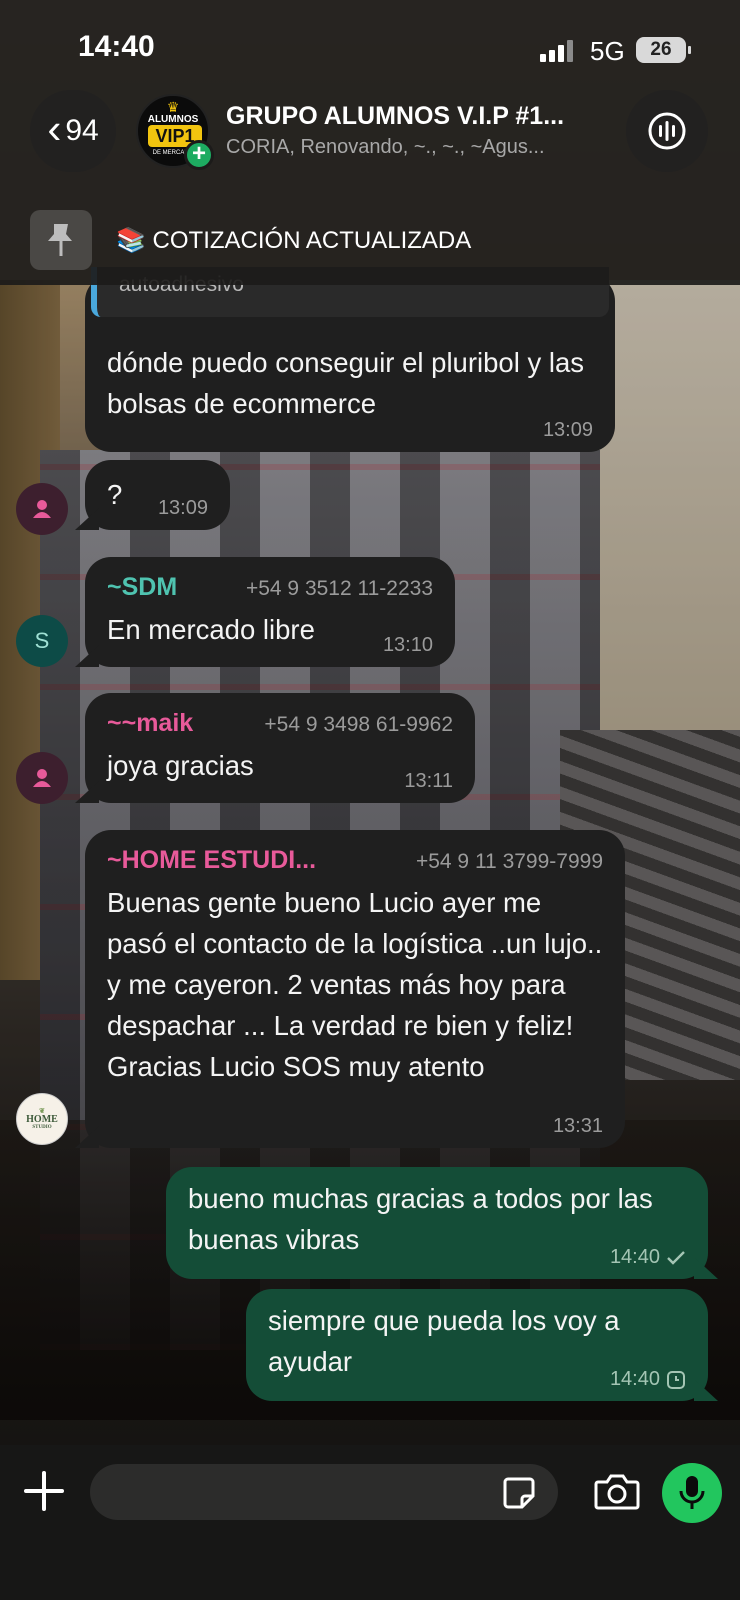  I want to click on pinned-message-text: 📚 COTIZACIÓN ACTUALIZADA, so click(294, 240).